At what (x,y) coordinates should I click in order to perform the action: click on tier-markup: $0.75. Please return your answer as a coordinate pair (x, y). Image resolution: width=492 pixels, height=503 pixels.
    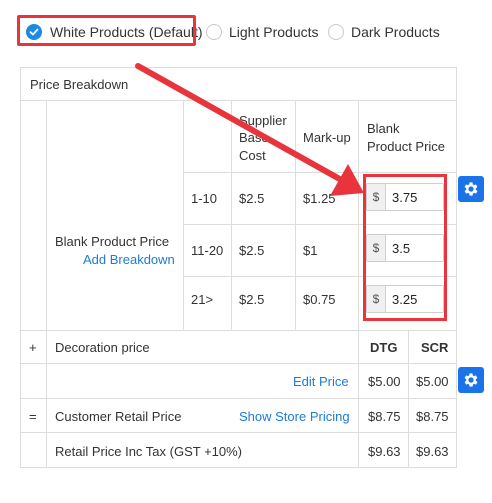
    Looking at the image, I should click on (319, 299).